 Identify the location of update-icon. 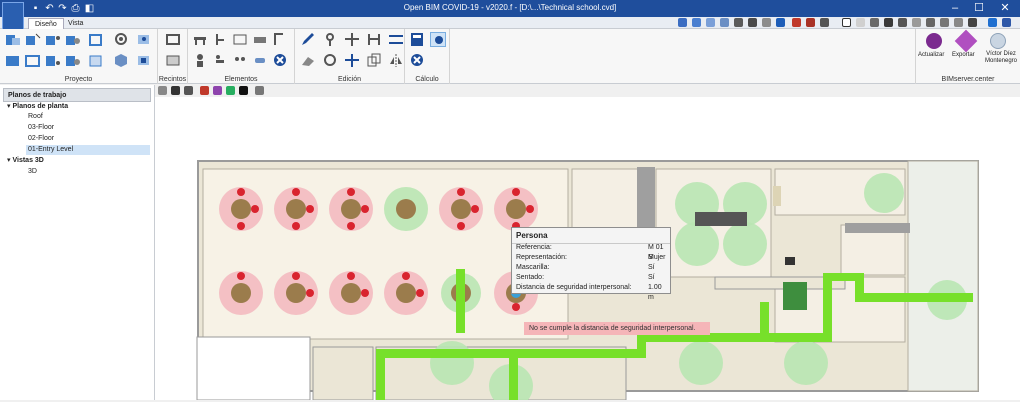
(934, 41).